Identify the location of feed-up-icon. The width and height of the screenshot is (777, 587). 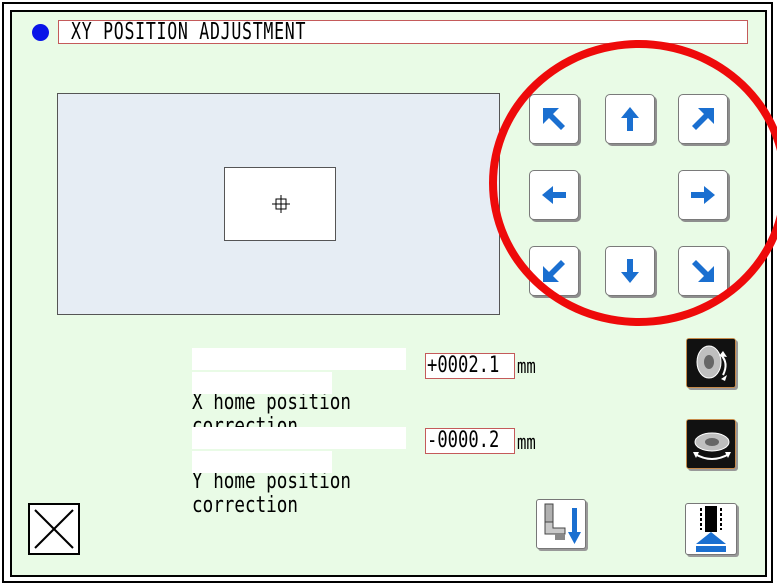
(711, 529).